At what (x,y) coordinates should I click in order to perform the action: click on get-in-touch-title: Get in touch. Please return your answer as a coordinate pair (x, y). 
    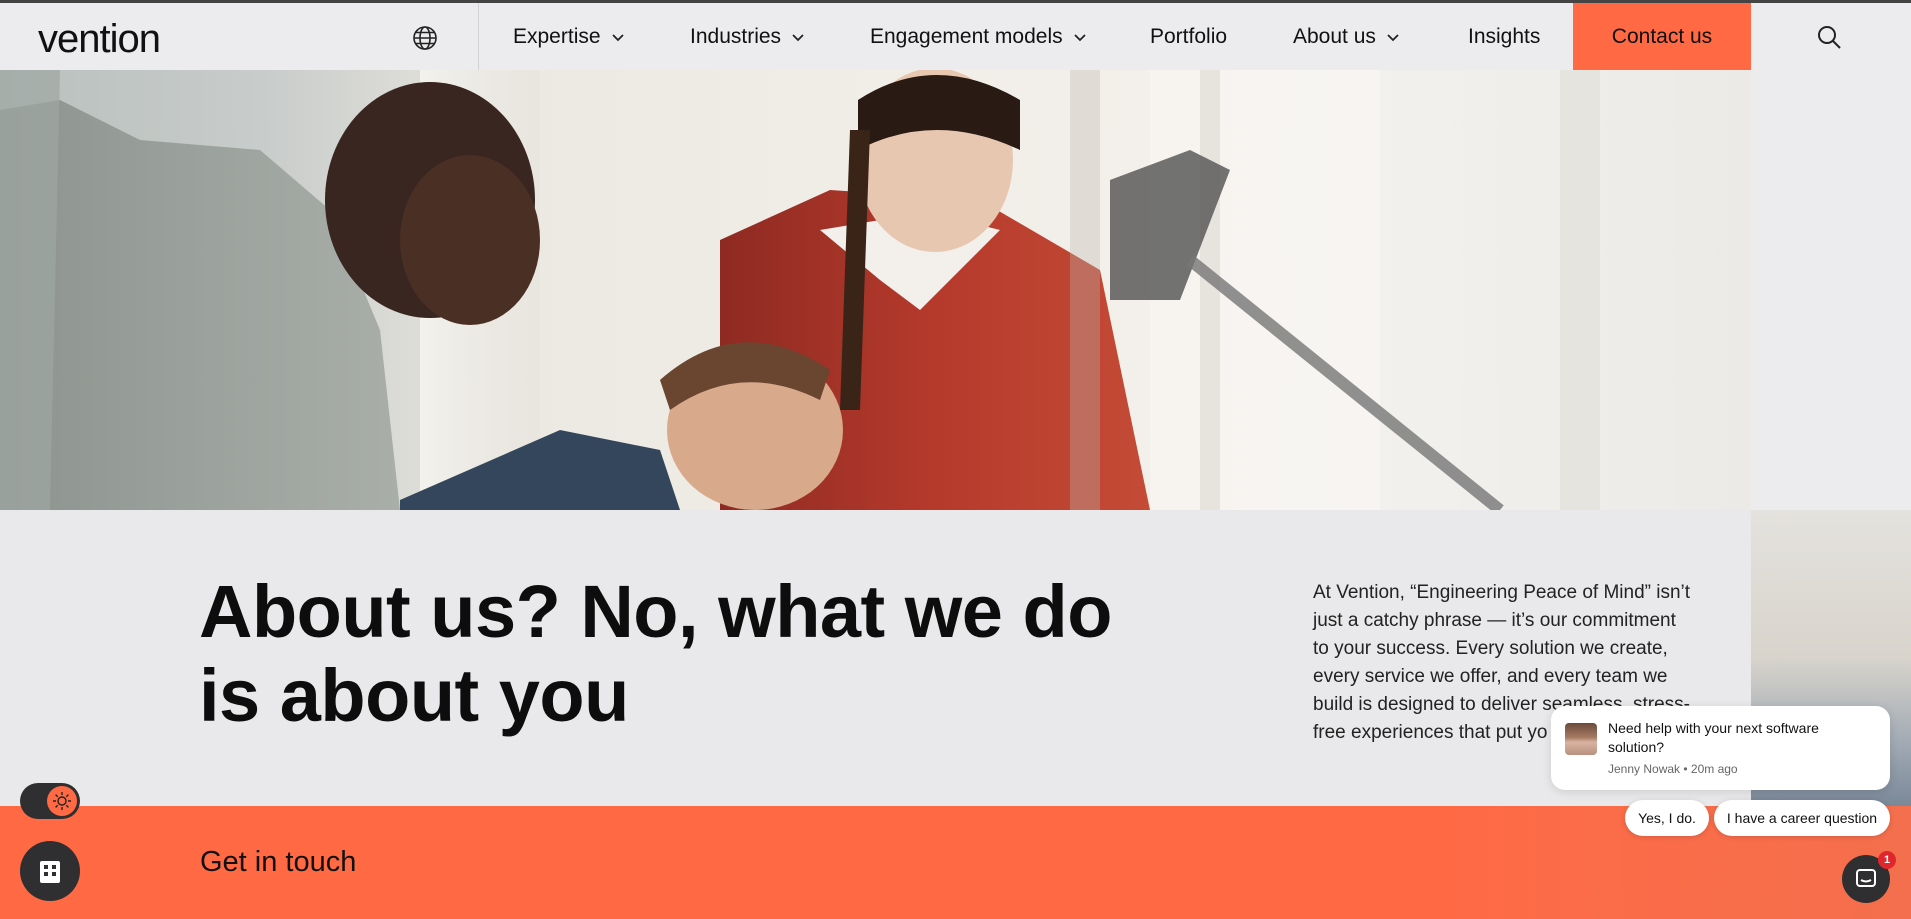
    Looking at the image, I should click on (278, 862).